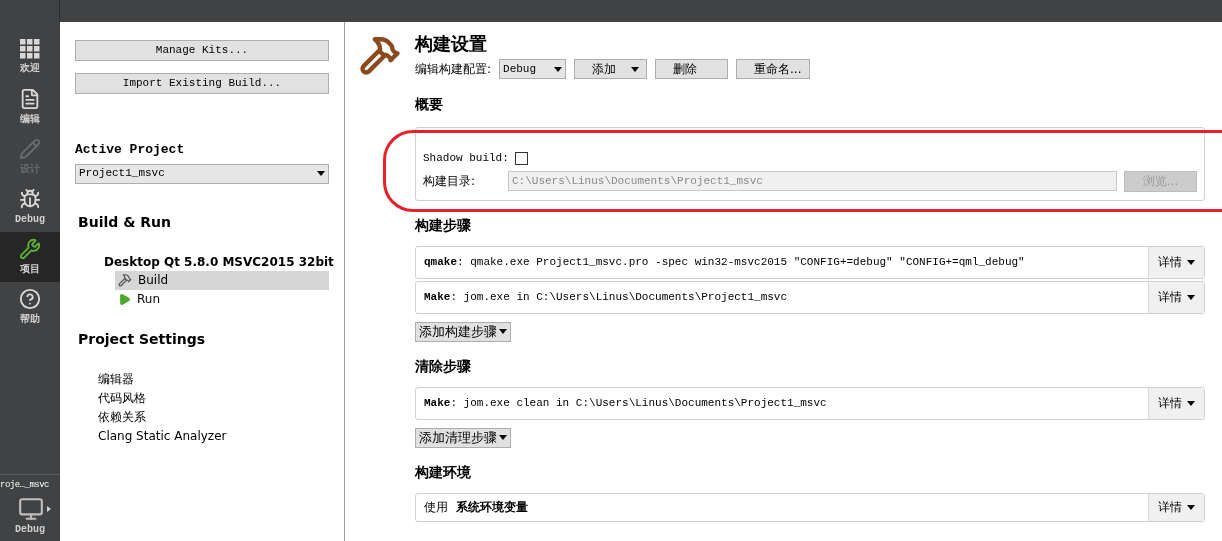 This screenshot has width=1222, height=541. What do you see at coordinates (202, 173) in the screenshot?
I see `project-select: Project1_msvc` at bounding box center [202, 173].